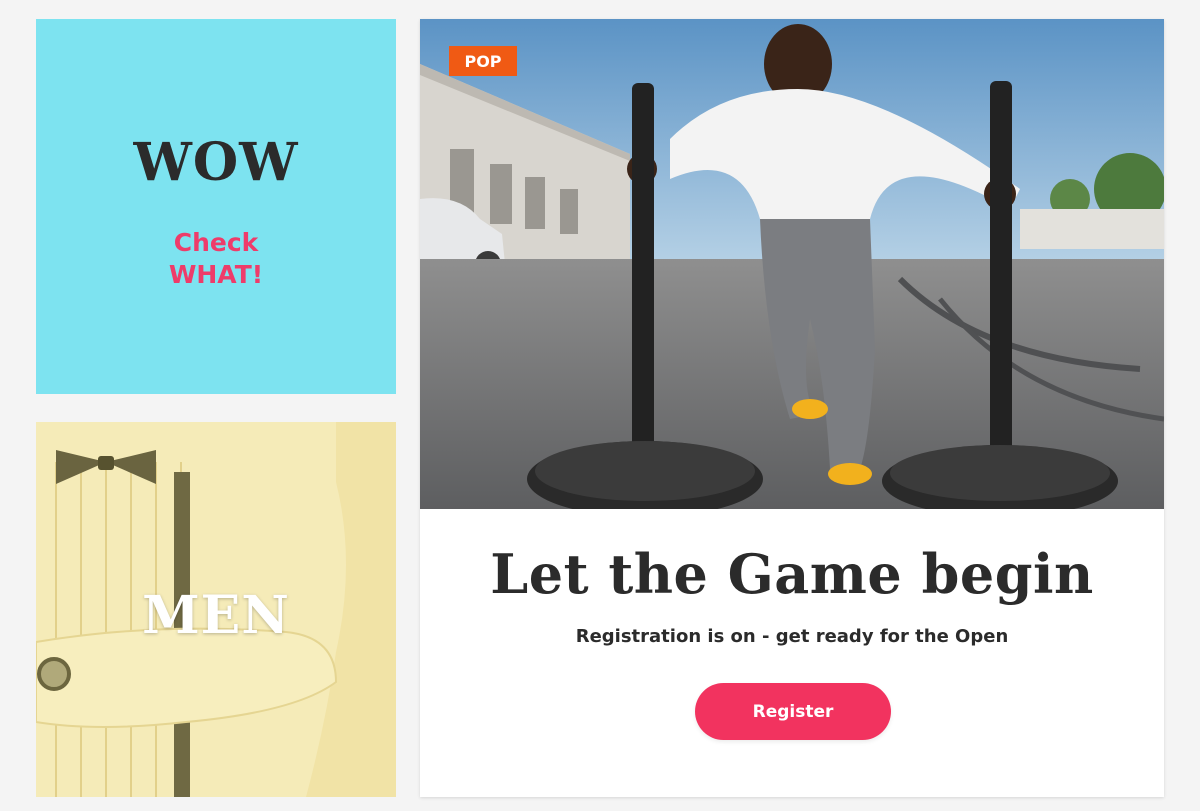 The width and height of the screenshot is (1200, 811). I want to click on register-button: Register, so click(793, 711).